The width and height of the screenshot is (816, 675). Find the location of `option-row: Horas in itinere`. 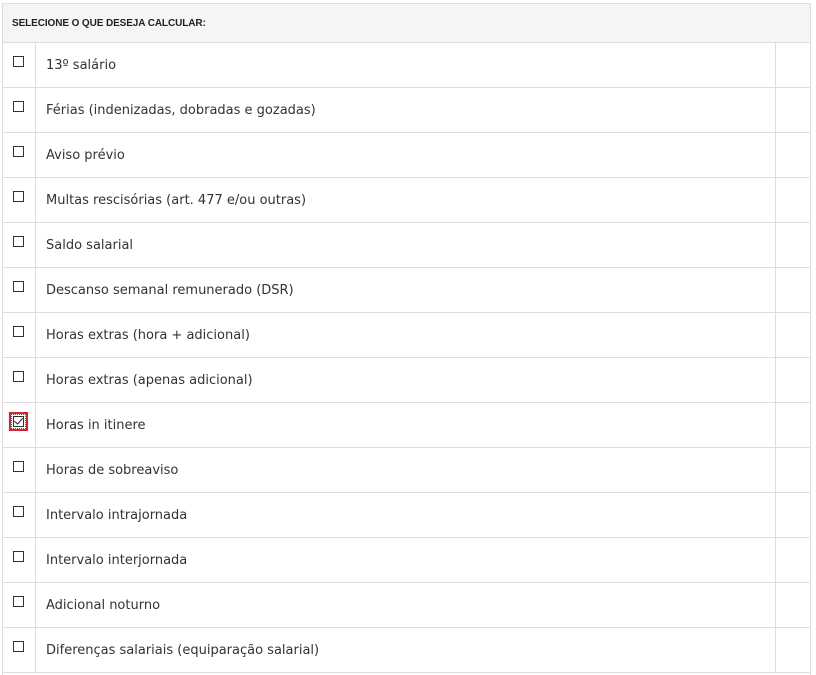

option-row: Horas in itinere is located at coordinates (406, 425).